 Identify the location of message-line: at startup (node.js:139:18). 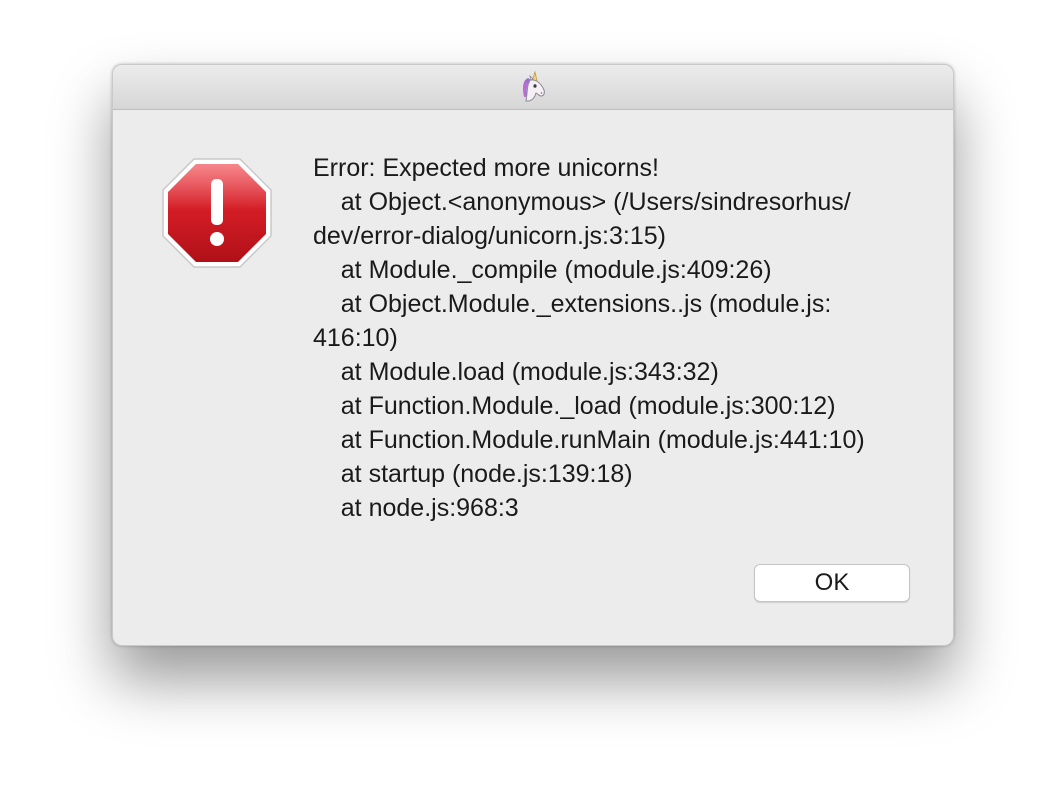
(473, 474).